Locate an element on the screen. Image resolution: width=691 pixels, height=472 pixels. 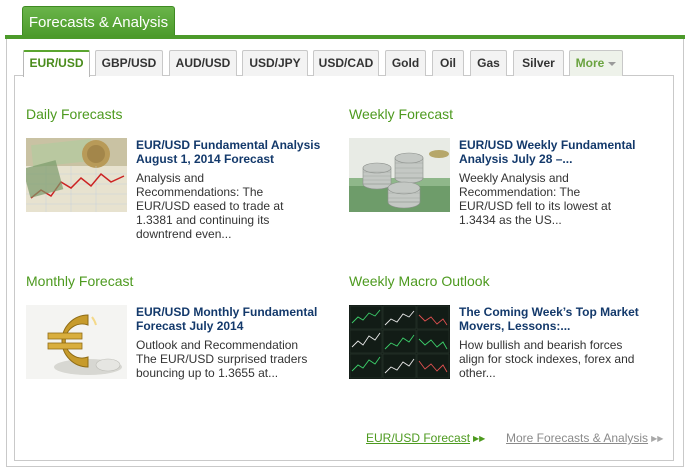
weekly-macro-outlook-heading: Weekly Macro Outlook is located at coordinates (419, 281).